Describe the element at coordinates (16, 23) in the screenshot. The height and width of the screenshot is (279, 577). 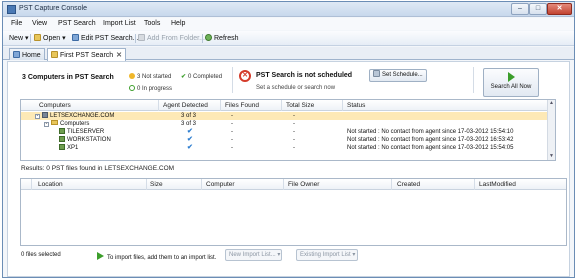
I see `menu-file: File` at that location.